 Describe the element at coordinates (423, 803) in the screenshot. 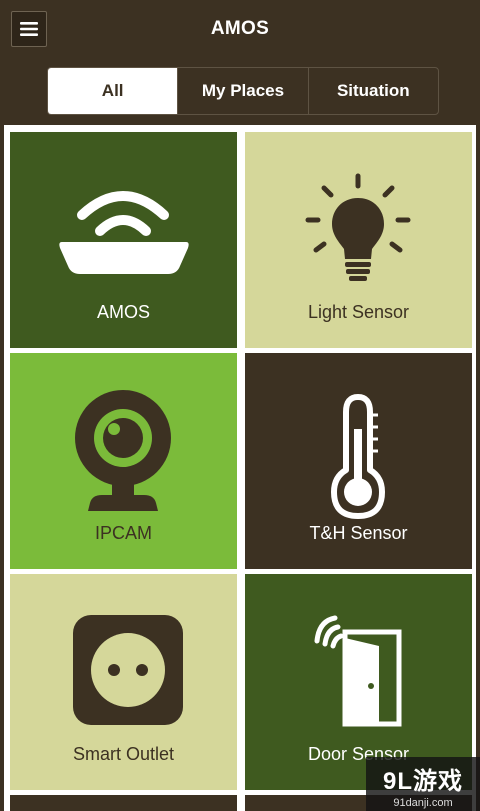

I see `watermark-url: 91danji.com` at that location.